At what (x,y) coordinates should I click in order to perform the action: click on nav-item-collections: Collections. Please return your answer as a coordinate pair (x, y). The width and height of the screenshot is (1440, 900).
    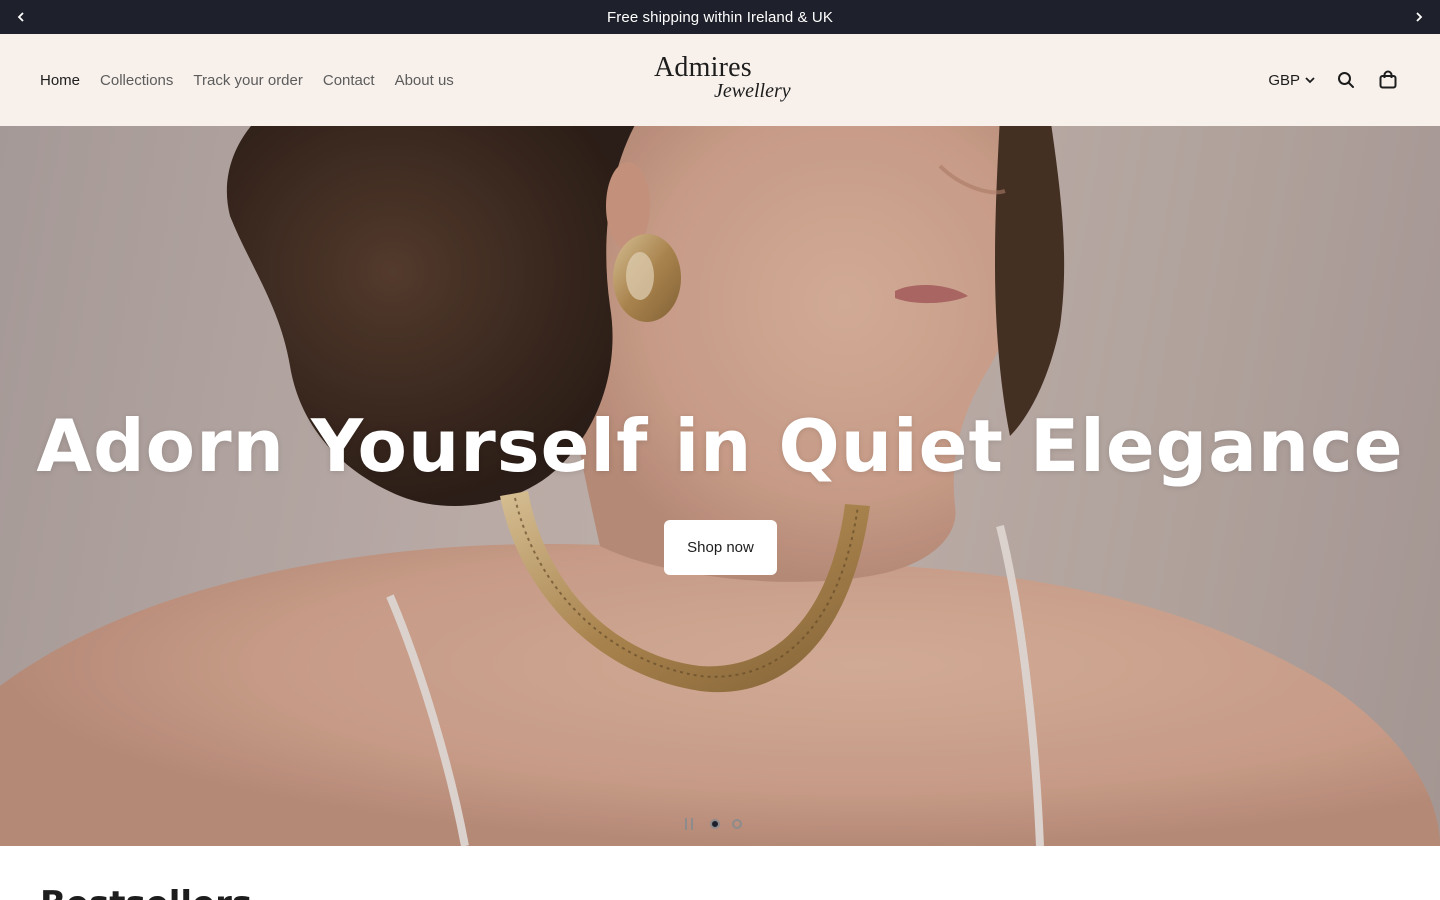
    Looking at the image, I should click on (136, 80).